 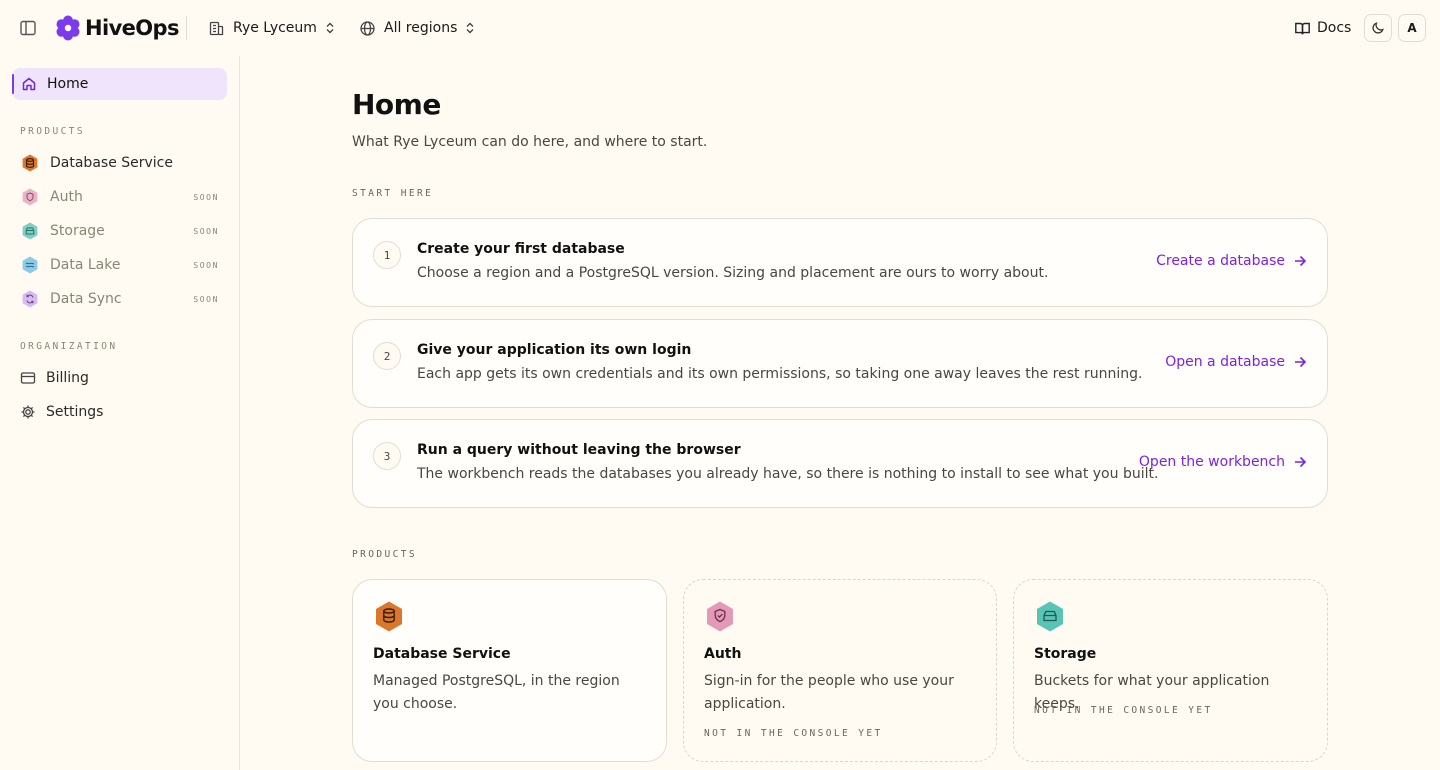 What do you see at coordinates (521, 249) in the screenshot?
I see `step-title: Create your first database` at bounding box center [521, 249].